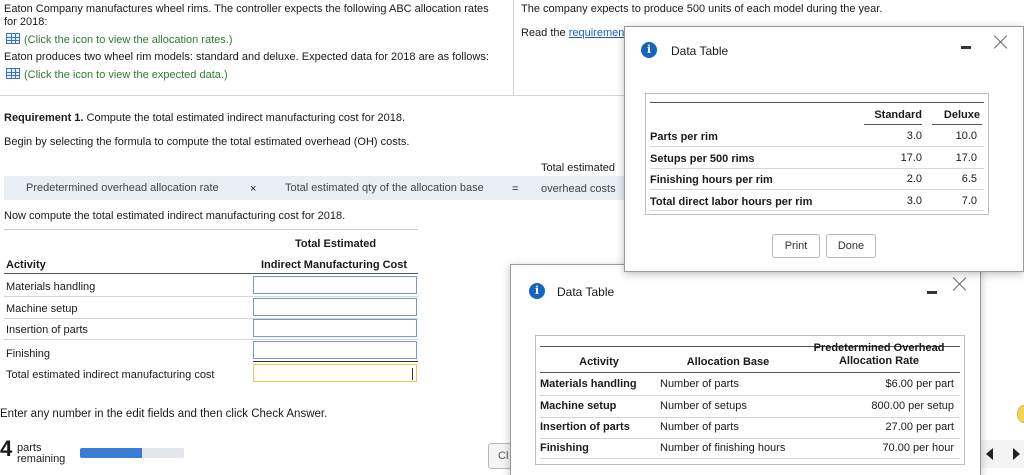 The height and width of the screenshot is (475, 1024). I want to click on requirement-label: Requirement 1., so click(44, 118).